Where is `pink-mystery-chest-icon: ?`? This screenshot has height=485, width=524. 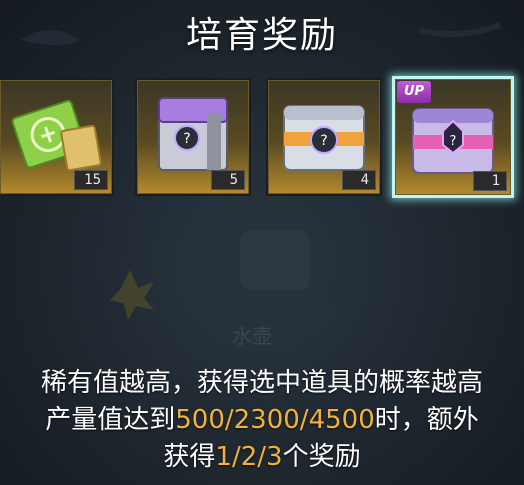
pink-mystery-chest-icon: ? is located at coordinates (453, 141).